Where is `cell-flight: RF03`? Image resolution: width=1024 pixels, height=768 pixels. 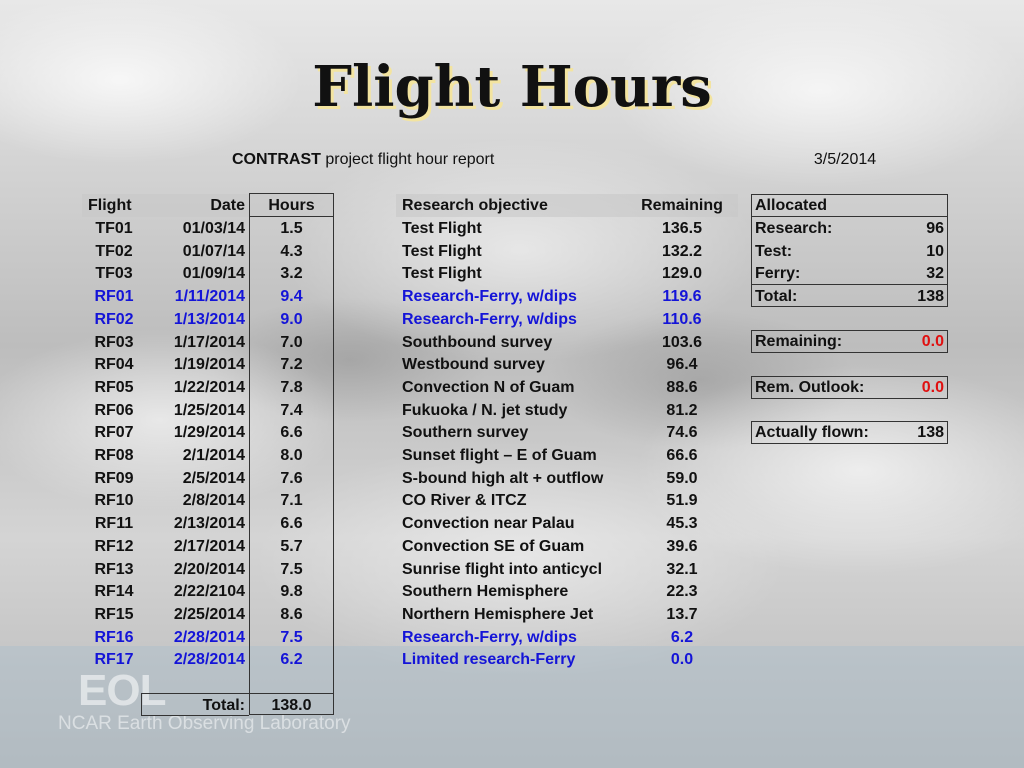 cell-flight: RF03 is located at coordinates (114, 342).